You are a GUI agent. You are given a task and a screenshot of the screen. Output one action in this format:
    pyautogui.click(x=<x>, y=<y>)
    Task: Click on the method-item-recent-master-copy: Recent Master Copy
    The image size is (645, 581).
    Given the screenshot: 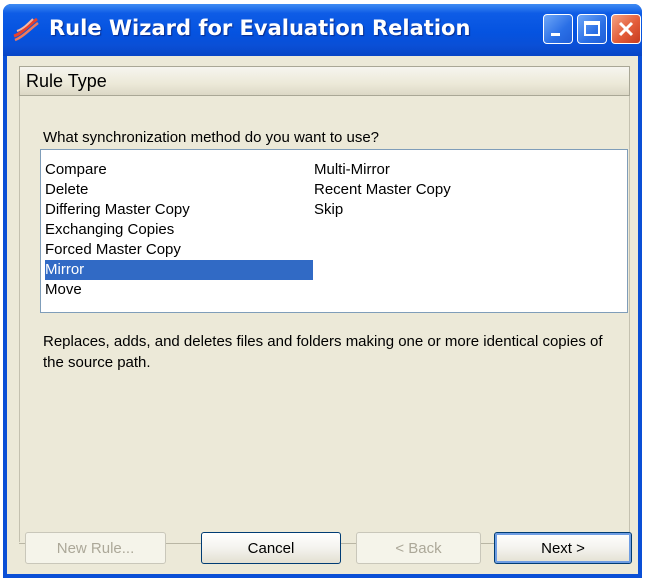 What is the action you would take?
    pyautogui.click(x=439, y=190)
    